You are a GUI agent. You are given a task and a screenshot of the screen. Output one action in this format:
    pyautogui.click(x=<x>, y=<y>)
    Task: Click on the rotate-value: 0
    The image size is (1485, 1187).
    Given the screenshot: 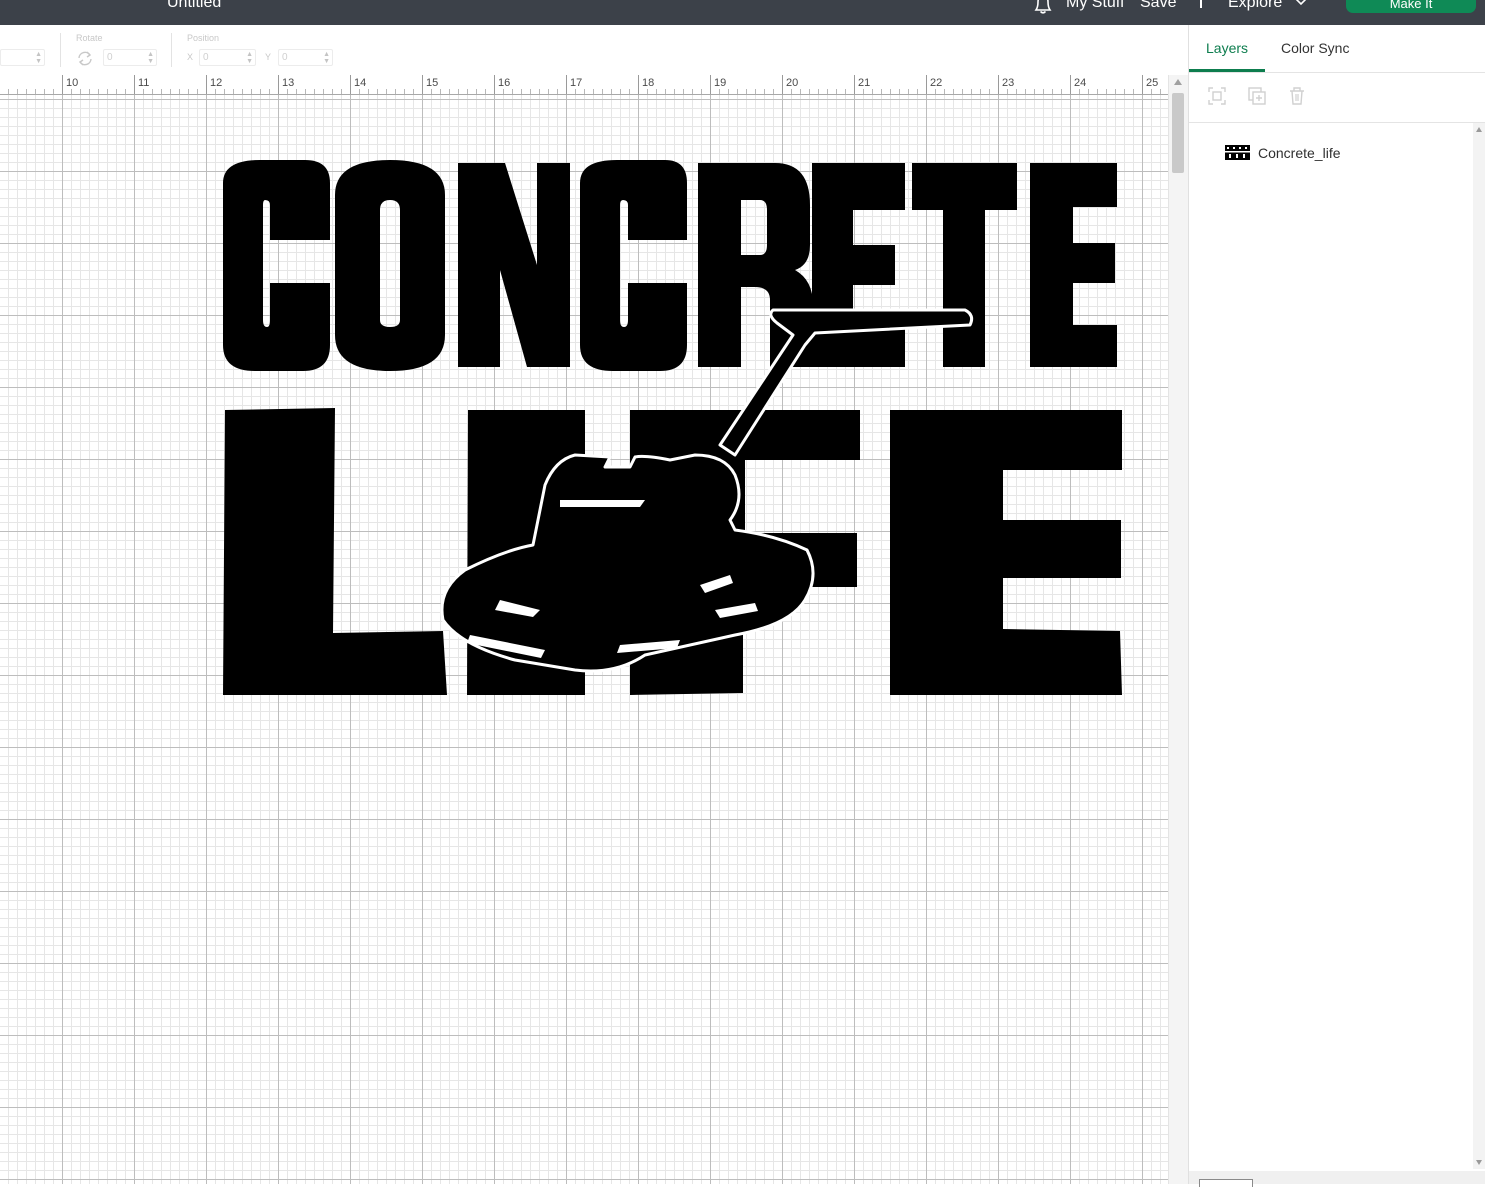 What is the action you would take?
    pyautogui.click(x=110, y=57)
    